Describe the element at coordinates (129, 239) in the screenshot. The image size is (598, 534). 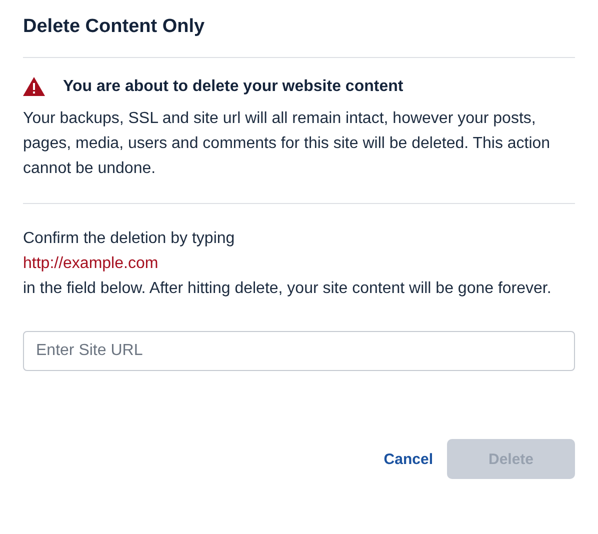
I see `confirm-text: Confirm the deletion by typing` at that location.